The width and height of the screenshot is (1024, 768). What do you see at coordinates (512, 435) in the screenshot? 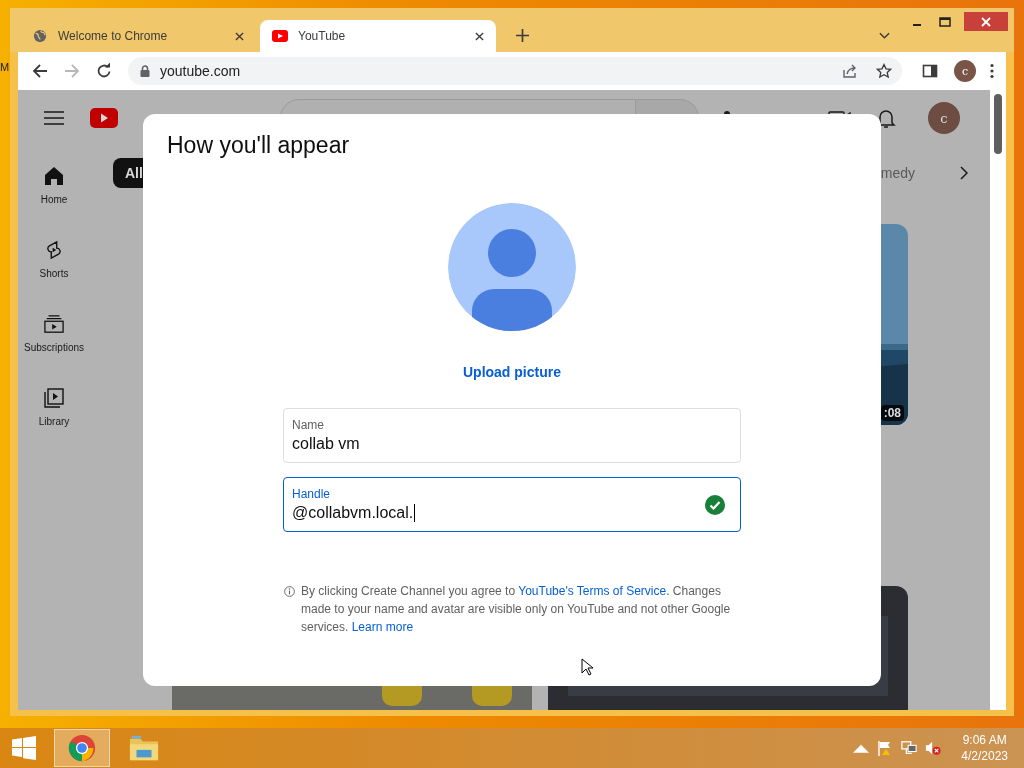
I see `text-field: Name collab vm` at bounding box center [512, 435].